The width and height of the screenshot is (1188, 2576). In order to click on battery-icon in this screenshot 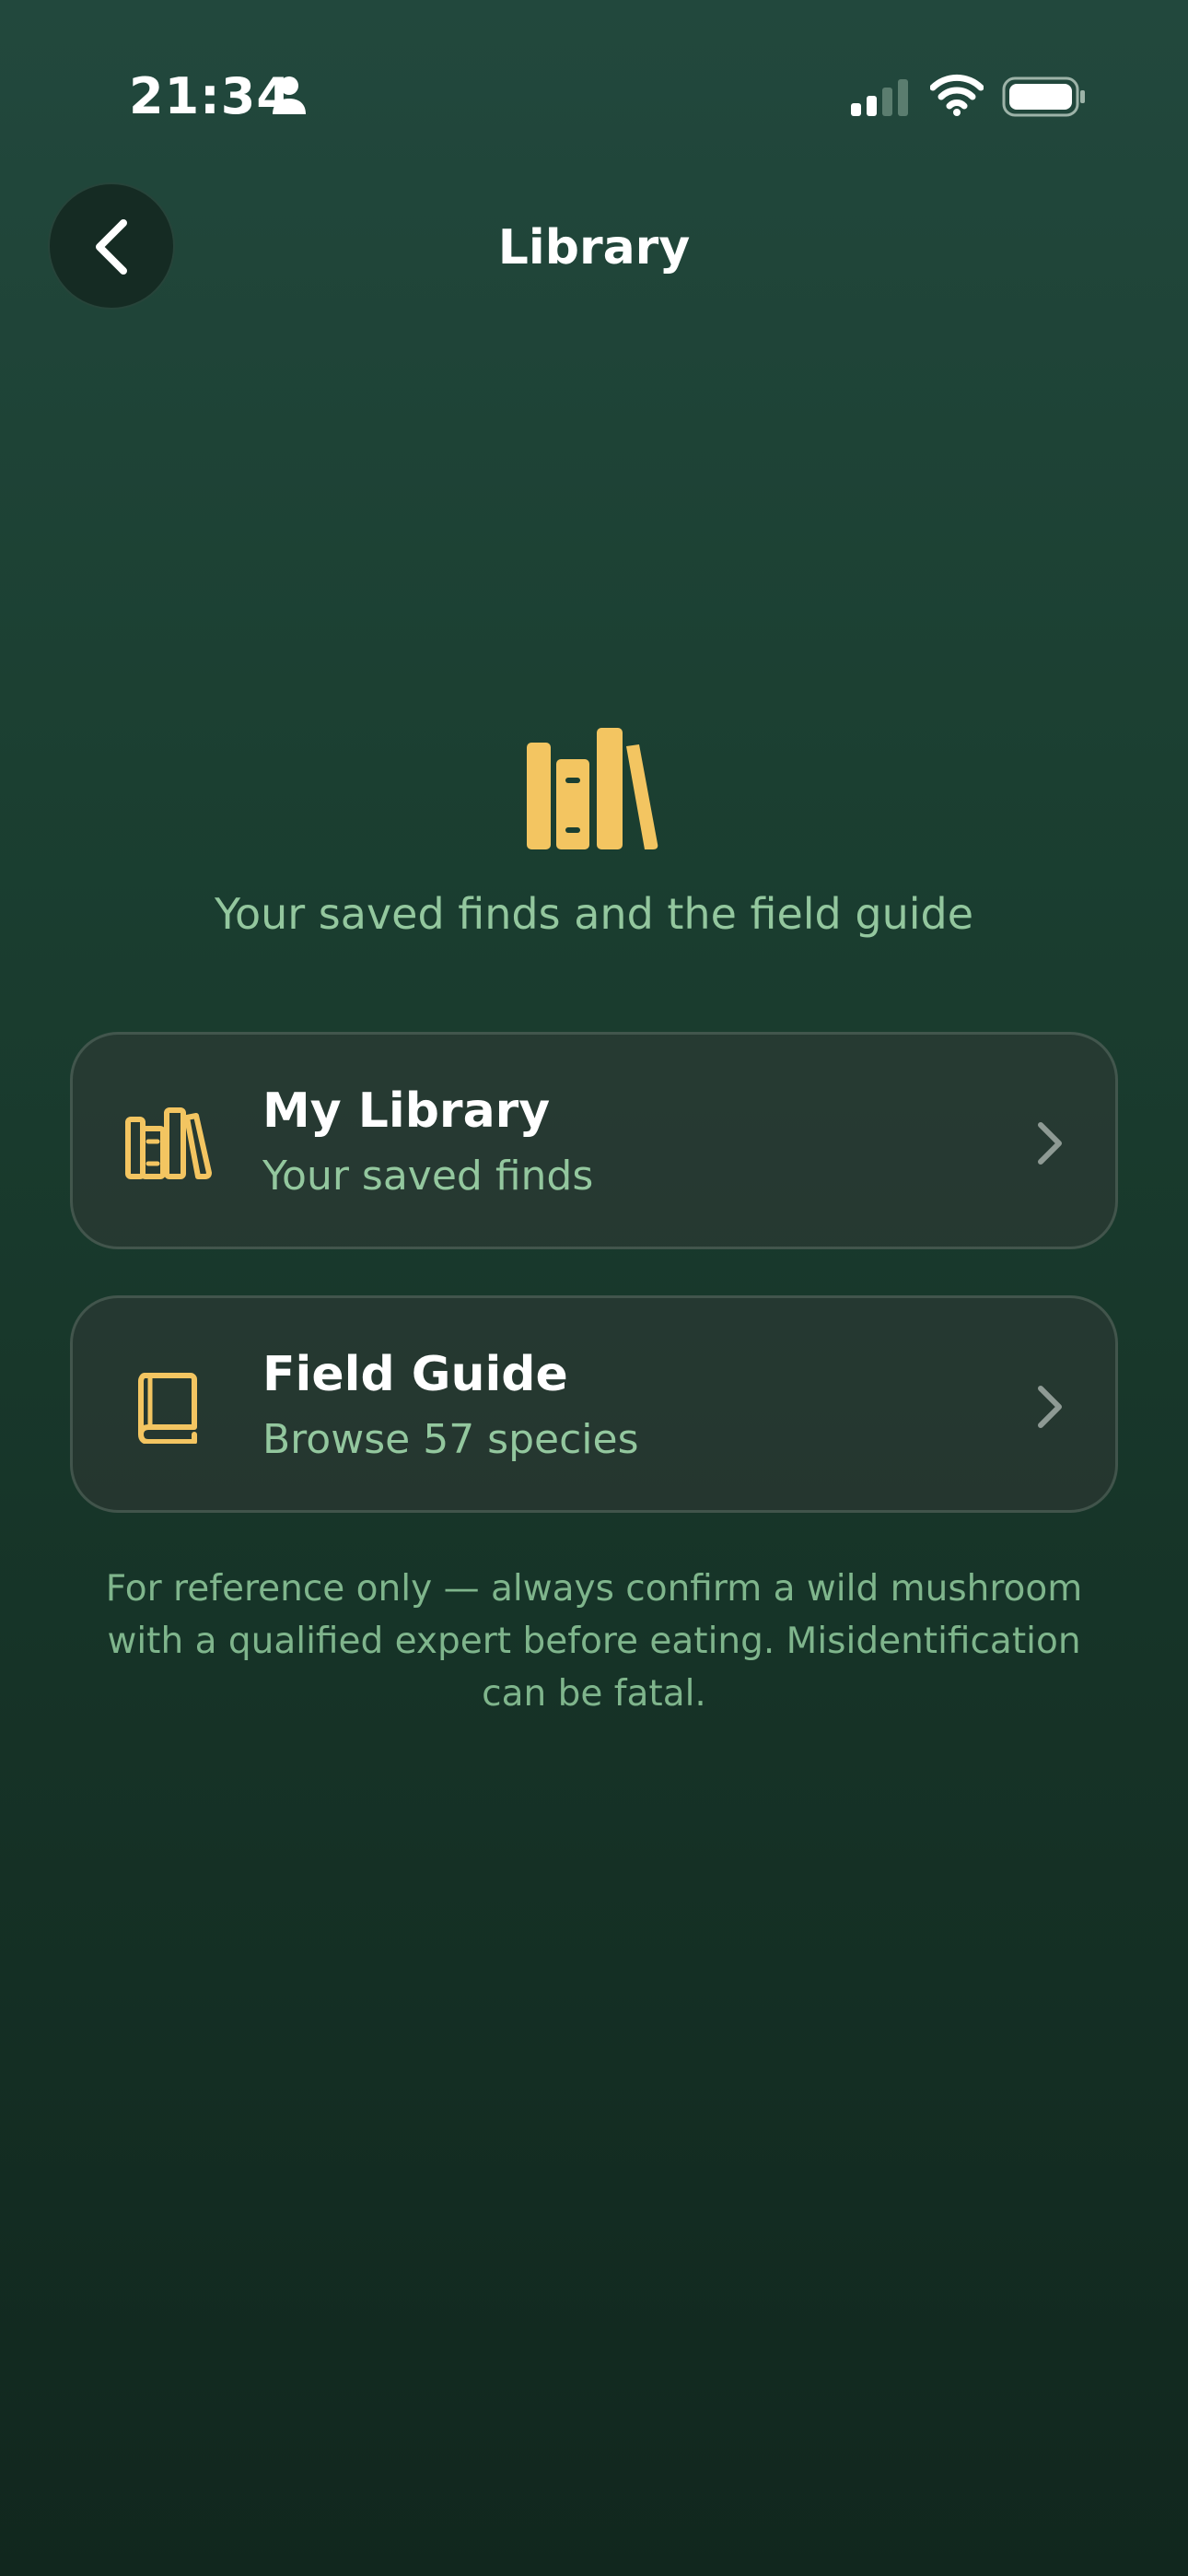, I will do `click(1043, 96)`.